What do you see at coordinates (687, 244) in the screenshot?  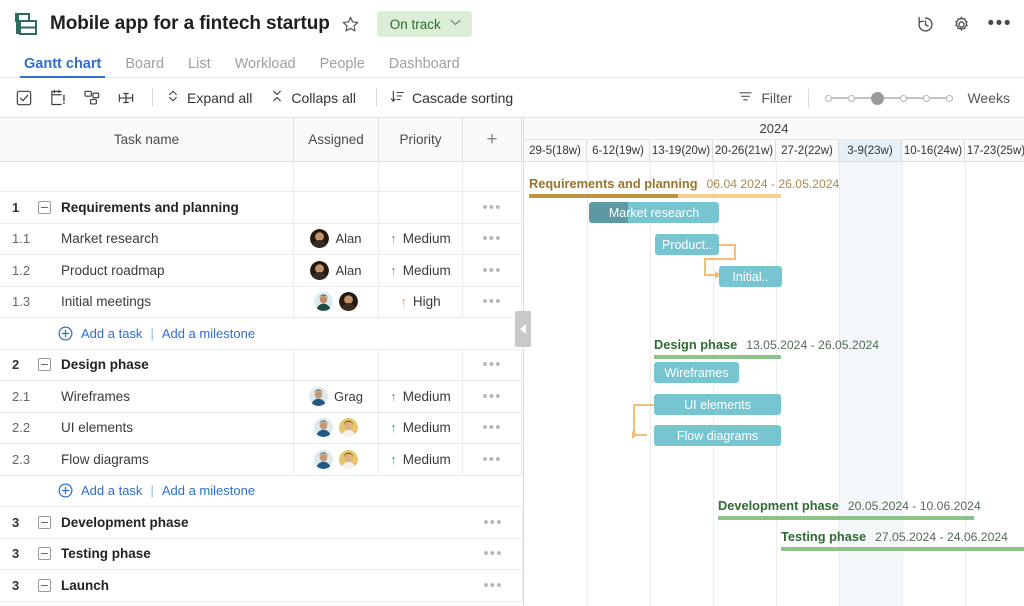 I see `task-bar-product-roadmap: Product..` at bounding box center [687, 244].